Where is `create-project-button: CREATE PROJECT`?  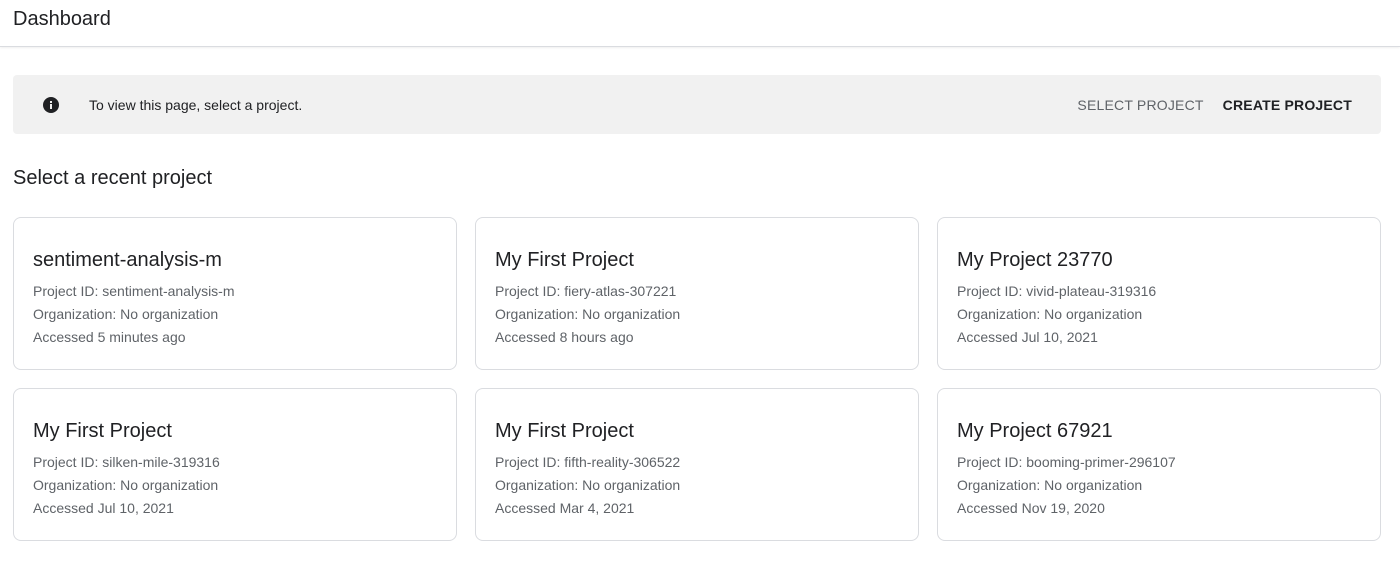
create-project-button: CREATE PROJECT is located at coordinates (1287, 105).